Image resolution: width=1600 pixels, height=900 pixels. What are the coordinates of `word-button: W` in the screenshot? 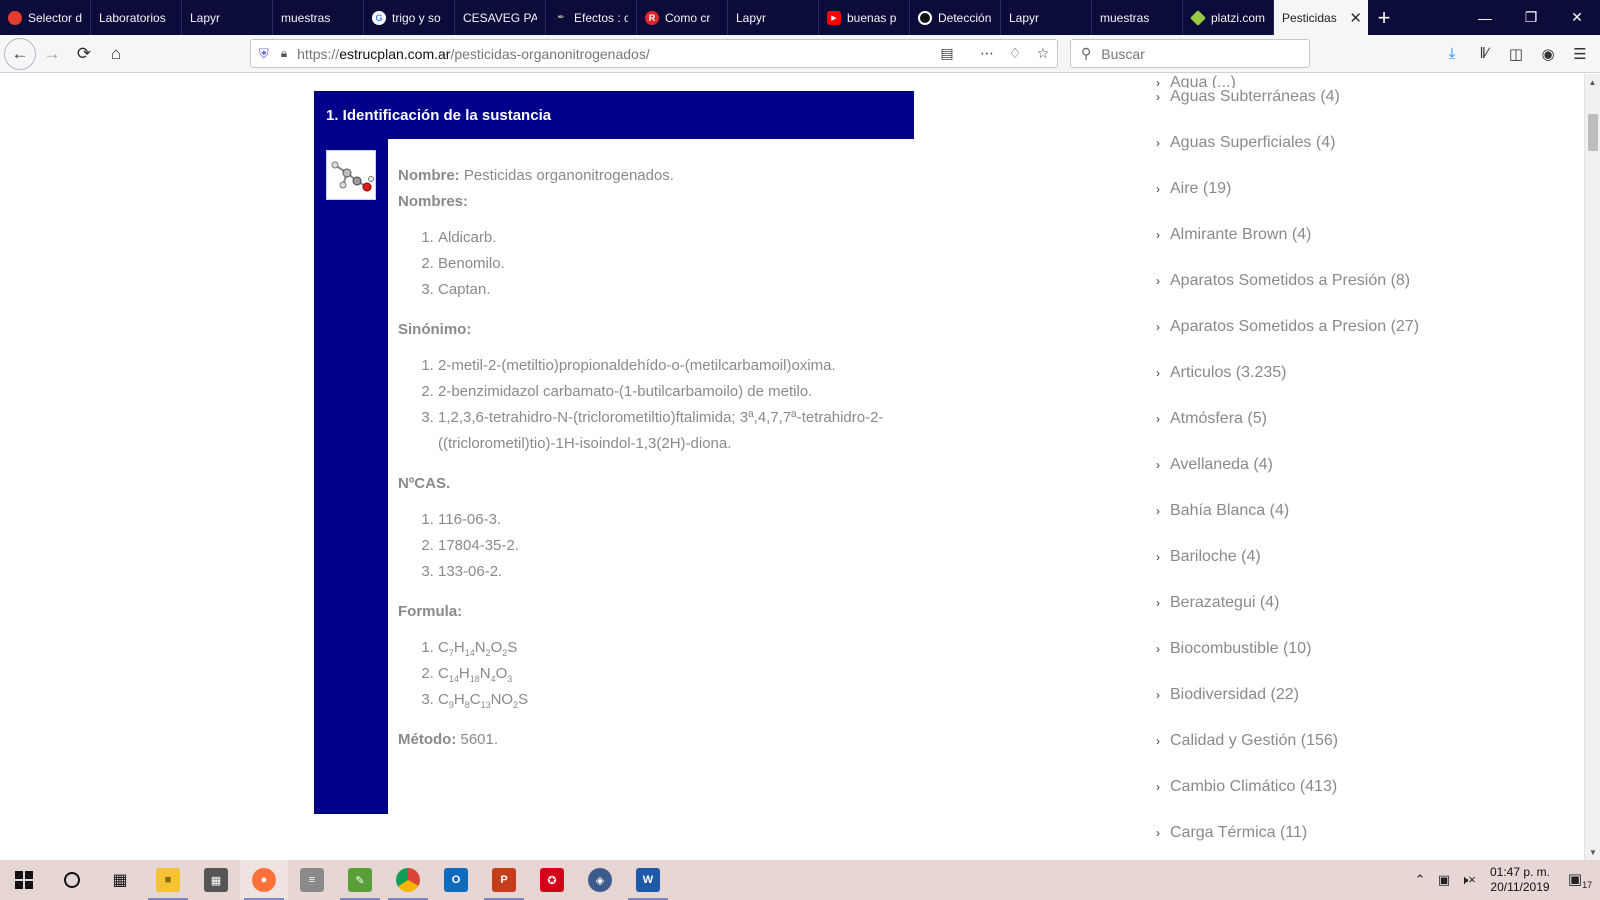 It's located at (648, 880).